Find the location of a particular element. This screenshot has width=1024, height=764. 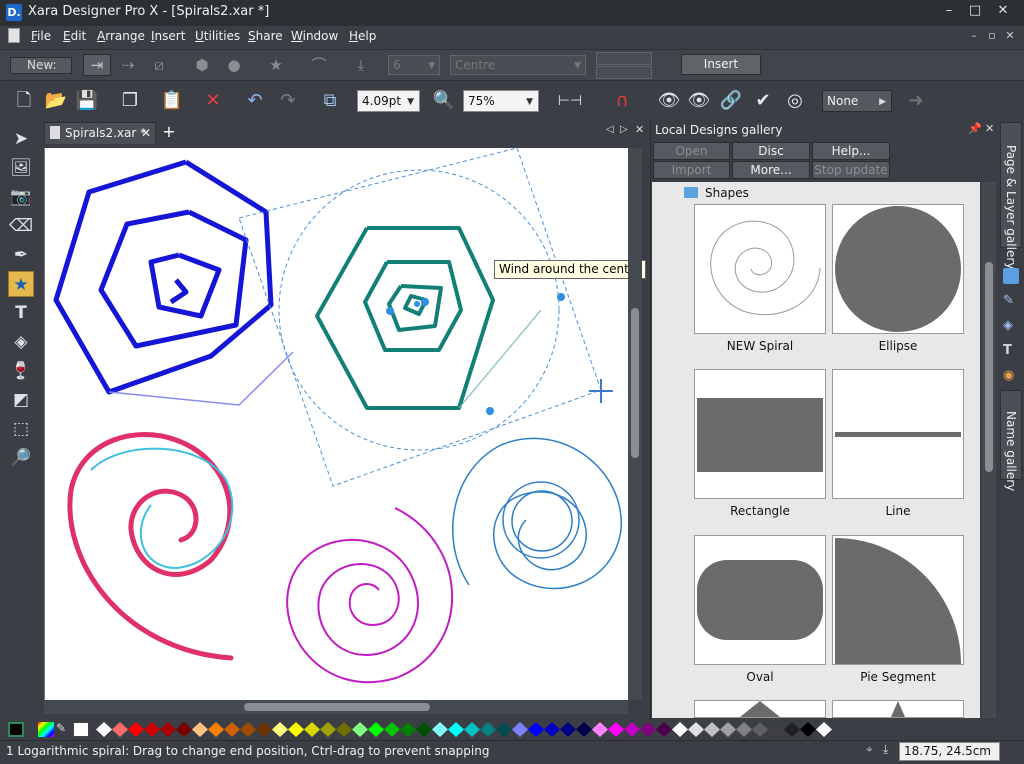

doc-minimize-icon: – is located at coordinates (974, 36).